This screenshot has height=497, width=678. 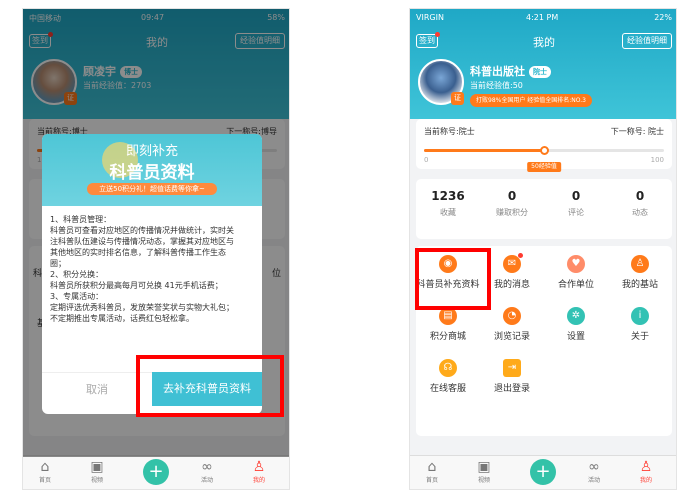 I want to click on tab-video-label: 视频, so click(x=96, y=480).